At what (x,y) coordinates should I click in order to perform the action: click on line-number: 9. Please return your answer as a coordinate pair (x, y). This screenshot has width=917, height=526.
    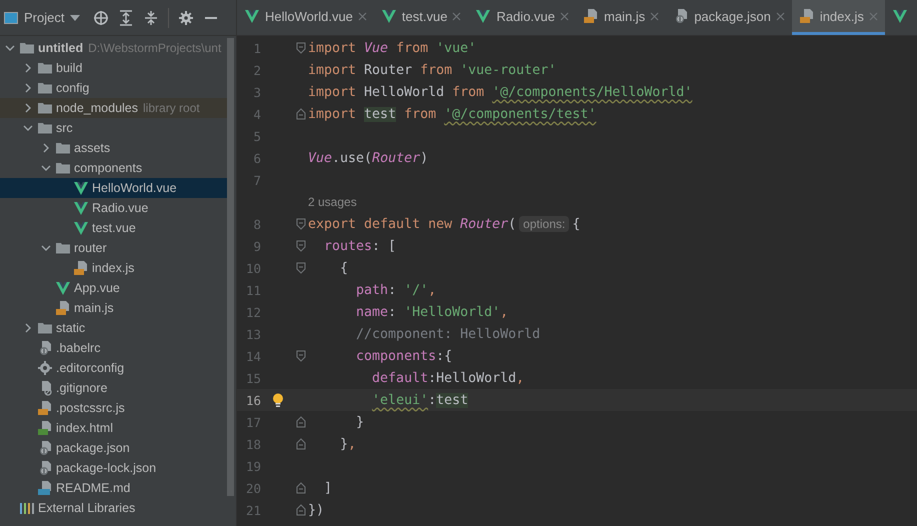
    Looking at the image, I should click on (256, 246).